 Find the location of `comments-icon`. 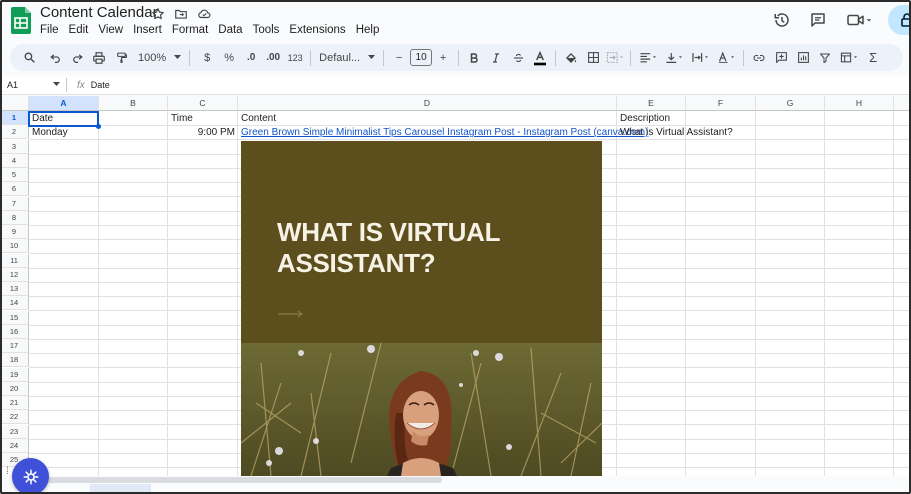

comments-icon is located at coordinates (818, 20).